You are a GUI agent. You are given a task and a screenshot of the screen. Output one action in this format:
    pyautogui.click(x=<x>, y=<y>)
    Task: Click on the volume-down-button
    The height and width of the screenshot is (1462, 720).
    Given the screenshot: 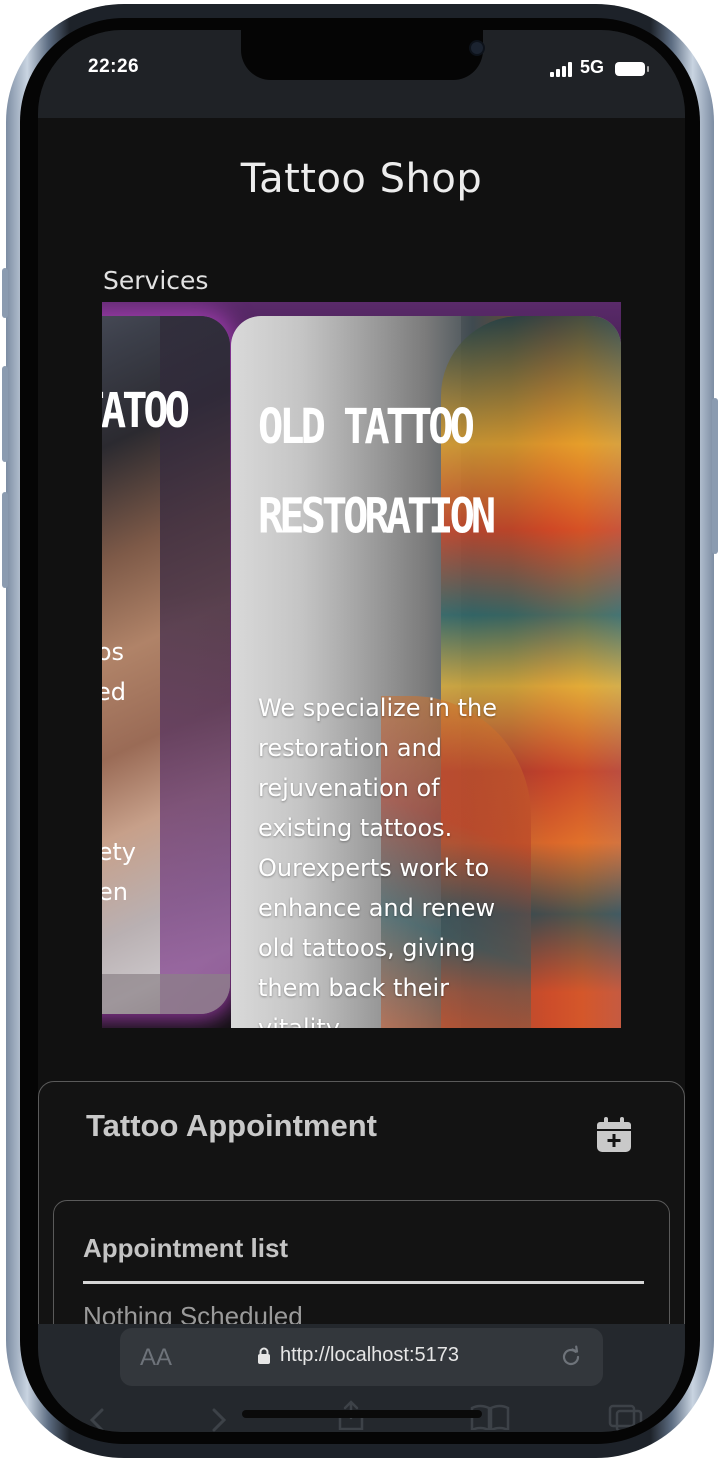 What is the action you would take?
    pyautogui.click(x=5, y=540)
    